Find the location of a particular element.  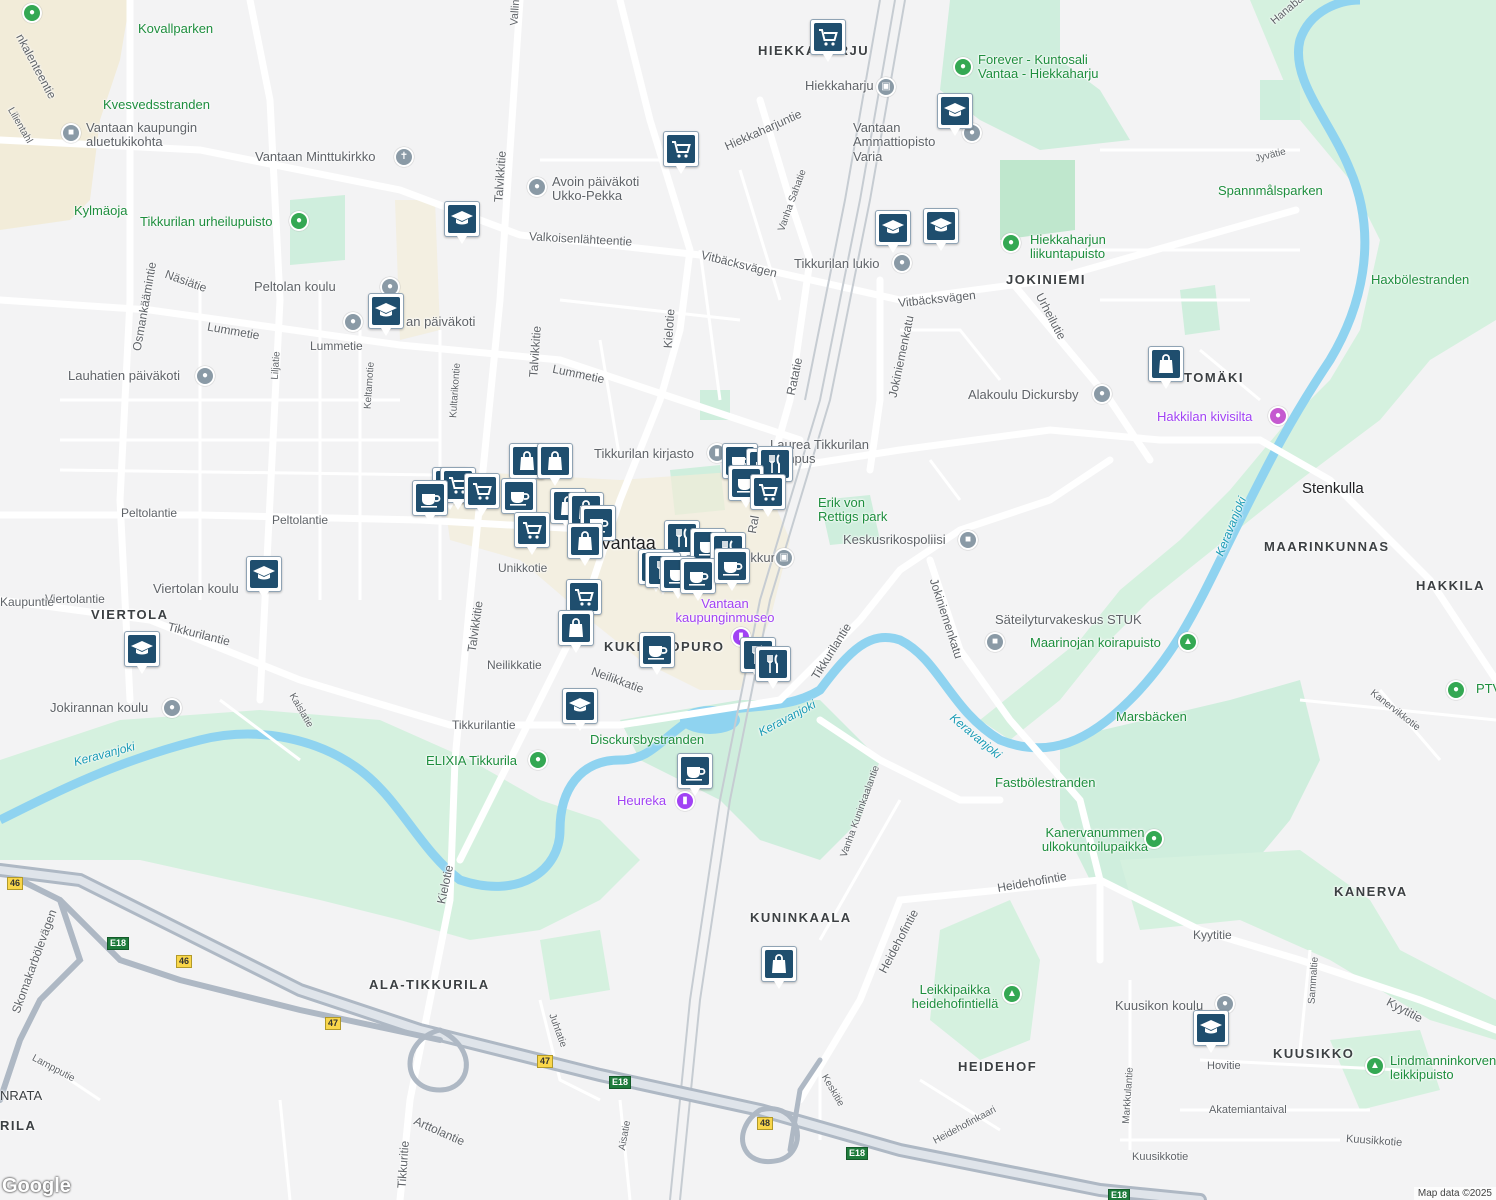

park-label: Maarinojan koirapuisto is located at coordinates (1095, 642).